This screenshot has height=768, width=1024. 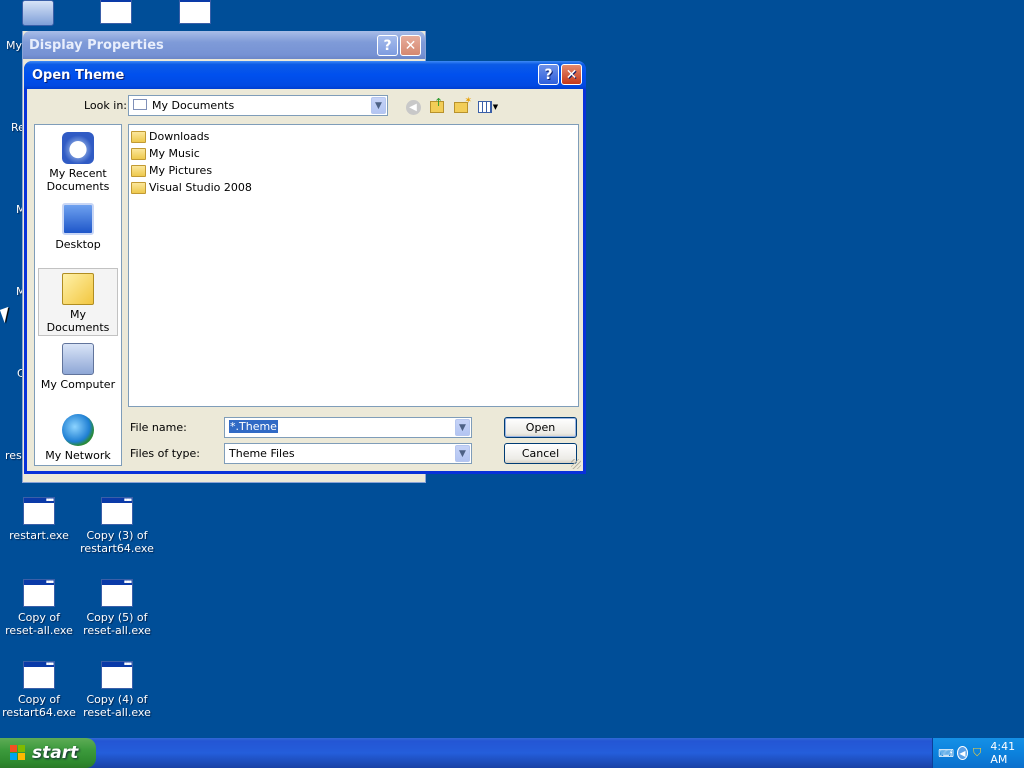 I want to click on list-item-folder: Downloads, so click(x=353, y=136).